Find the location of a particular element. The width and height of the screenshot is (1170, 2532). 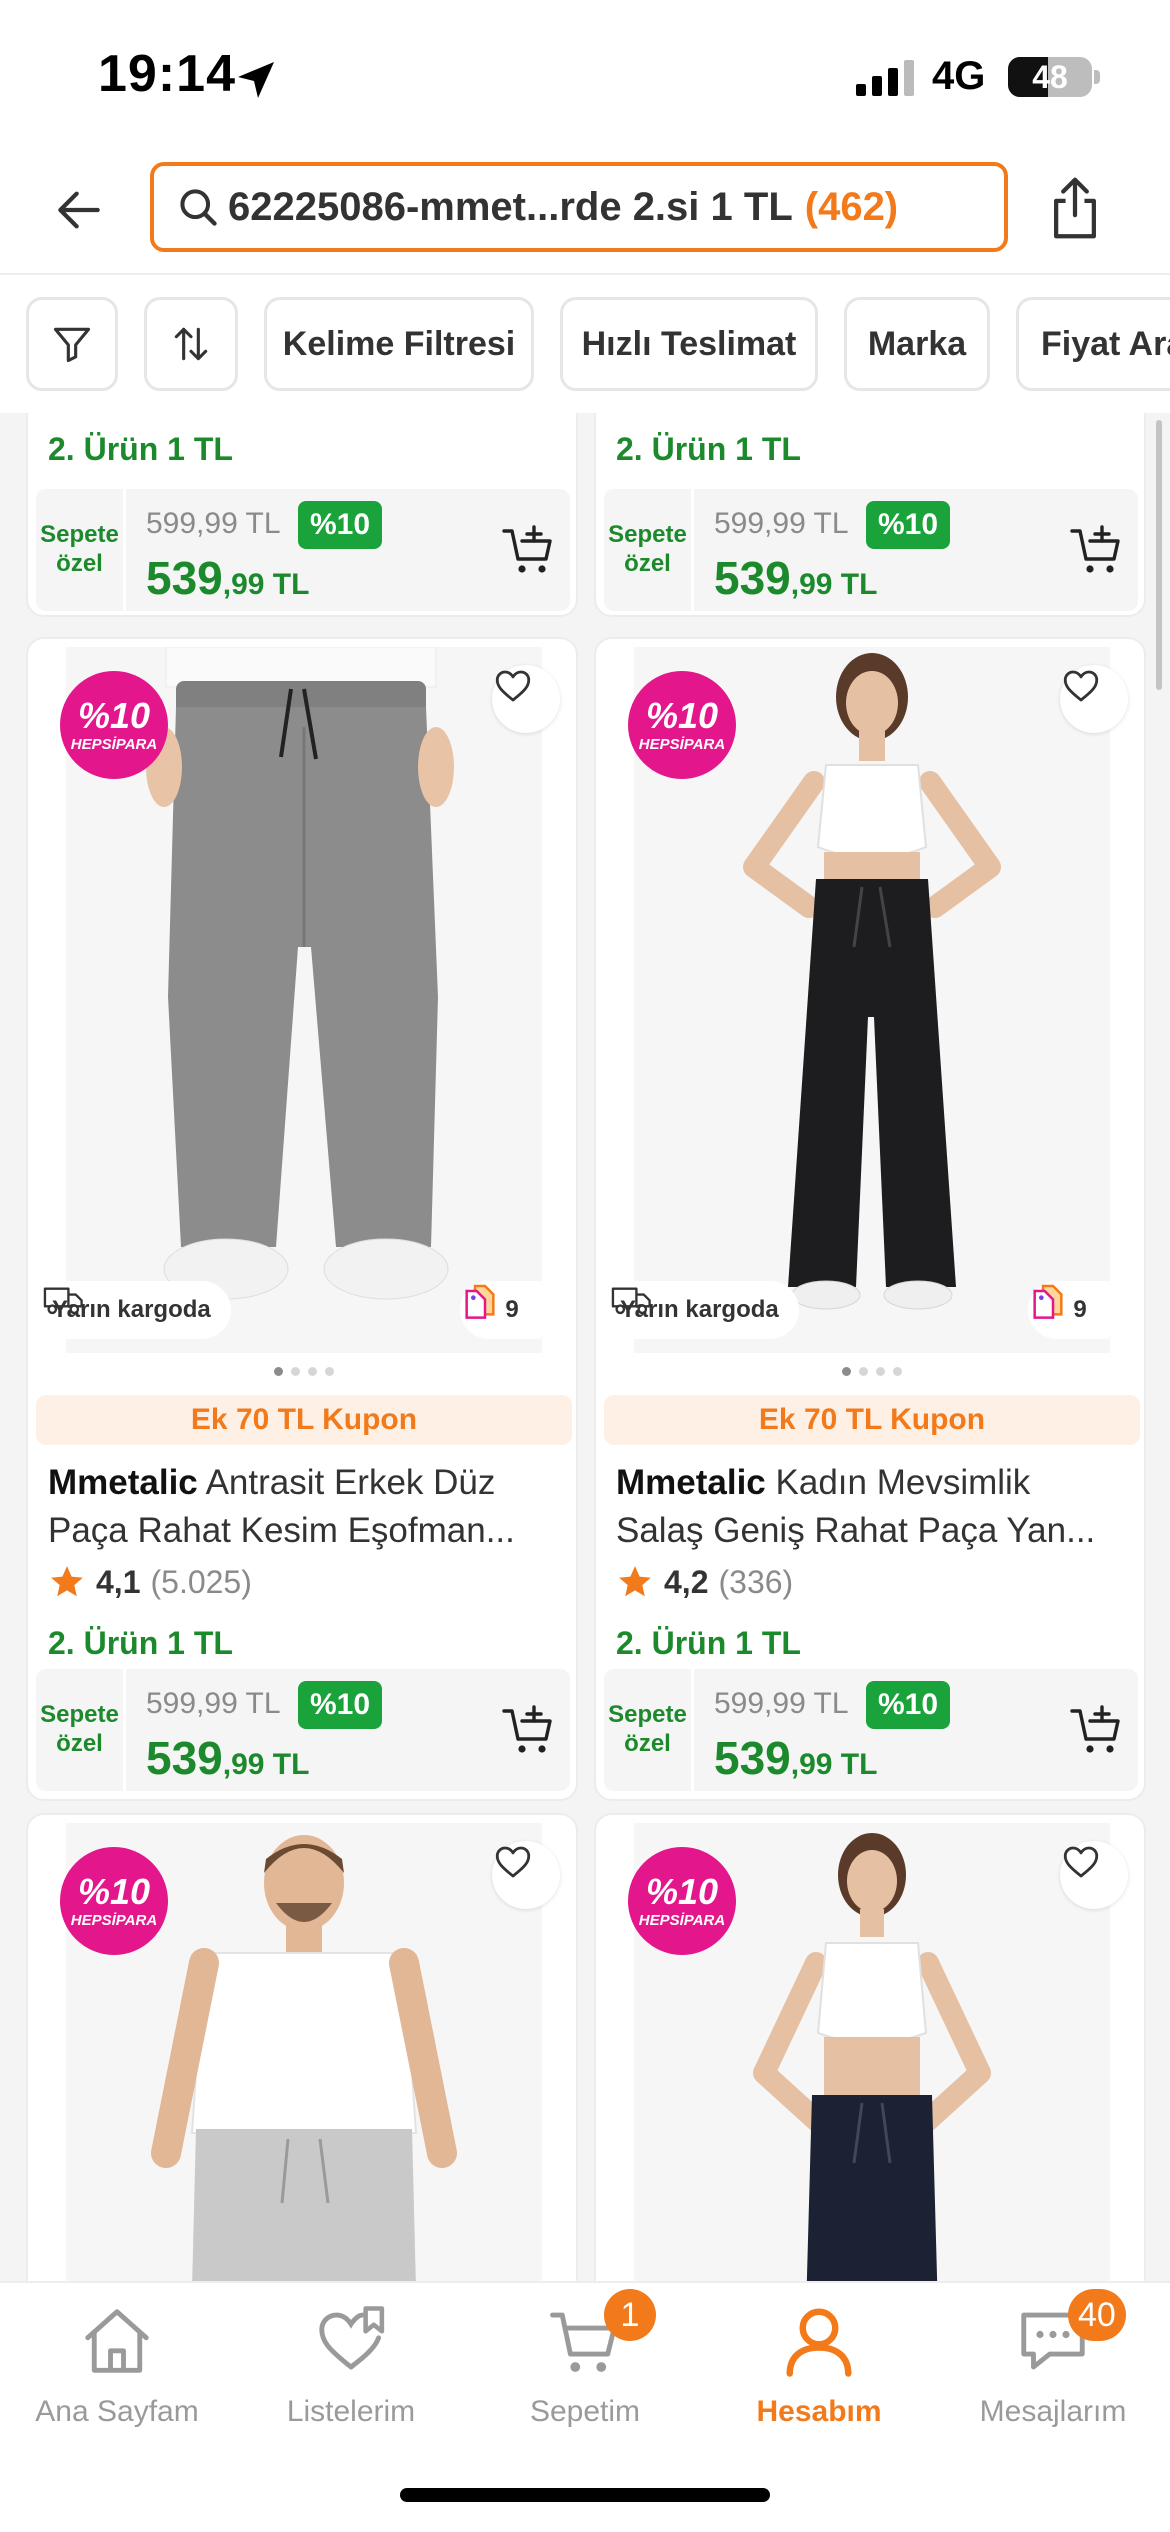

tab-sepetim: 1 Sepetim is located at coordinates (585, 2370).